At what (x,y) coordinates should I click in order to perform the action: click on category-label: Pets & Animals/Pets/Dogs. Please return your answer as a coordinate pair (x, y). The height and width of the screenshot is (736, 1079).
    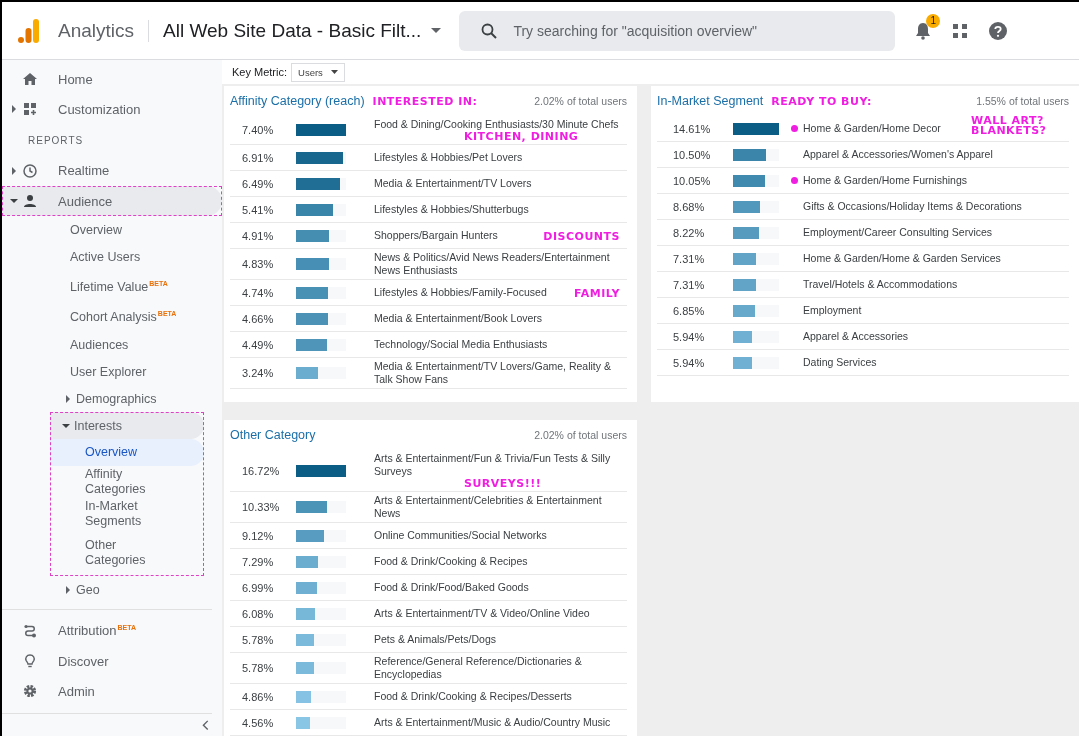
    Looking at the image, I should click on (435, 639).